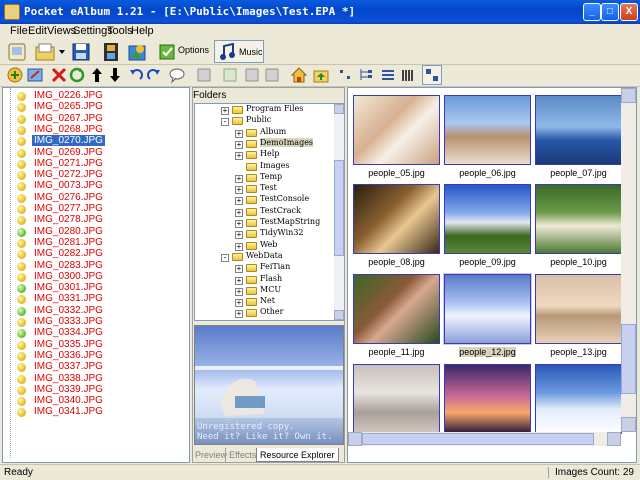  What do you see at coordinates (62, 51) in the screenshot?
I see `open-dropdown-icon` at bounding box center [62, 51].